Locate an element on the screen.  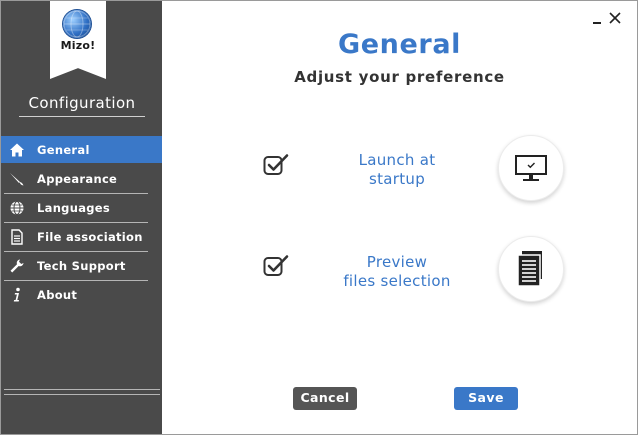
sidebar-item-label: Tech Support is located at coordinates (81, 266).